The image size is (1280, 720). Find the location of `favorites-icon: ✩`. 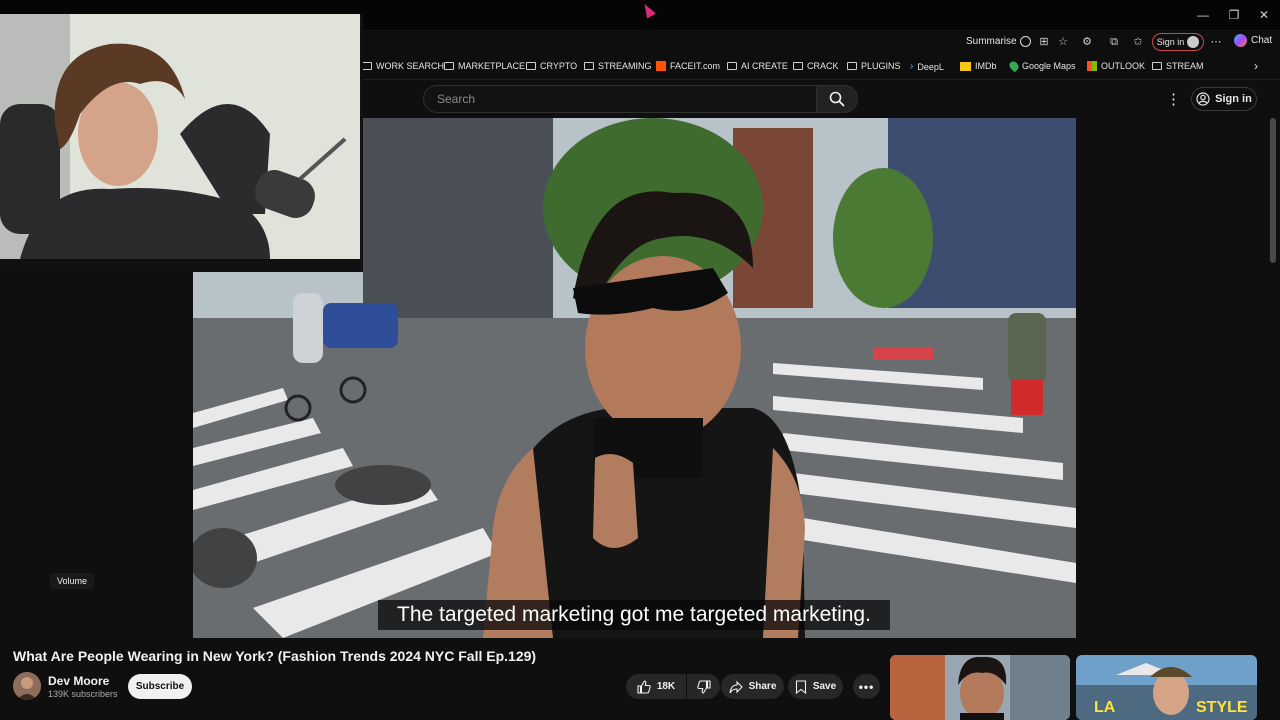

favorites-icon: ✩ is located at coordinates (1138, 42).